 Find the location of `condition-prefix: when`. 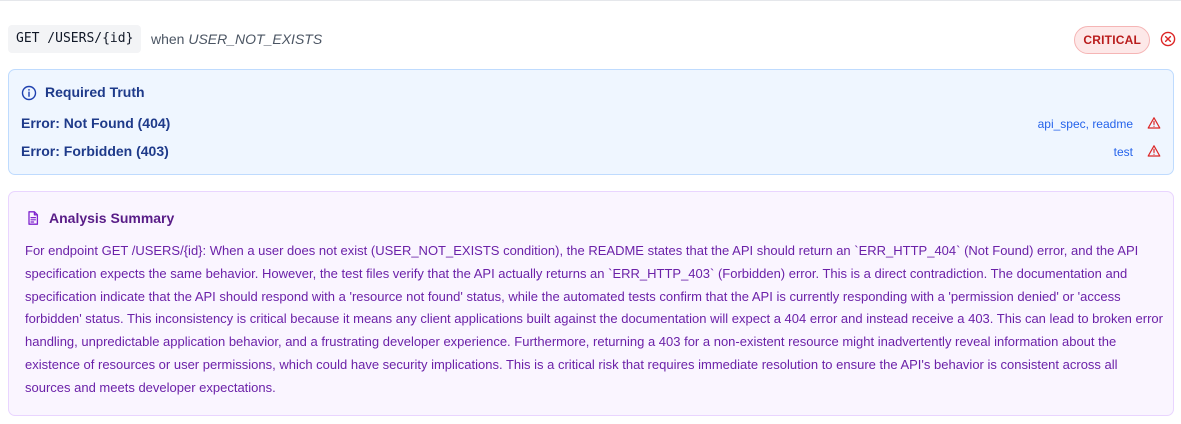

condition-prefix: when is located at coordinates (168, 39).